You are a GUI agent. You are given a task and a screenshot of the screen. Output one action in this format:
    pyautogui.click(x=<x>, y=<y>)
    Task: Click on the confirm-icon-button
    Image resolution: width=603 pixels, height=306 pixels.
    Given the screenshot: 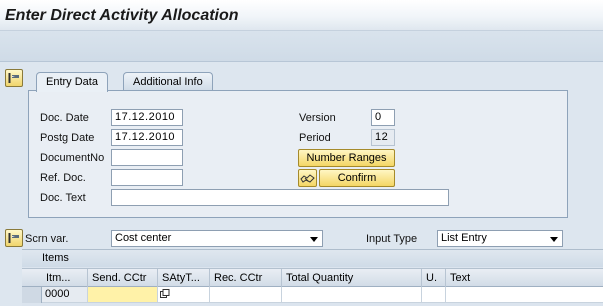 What is the action you would take?
    pyautogui.click(x=307, y=178)
    